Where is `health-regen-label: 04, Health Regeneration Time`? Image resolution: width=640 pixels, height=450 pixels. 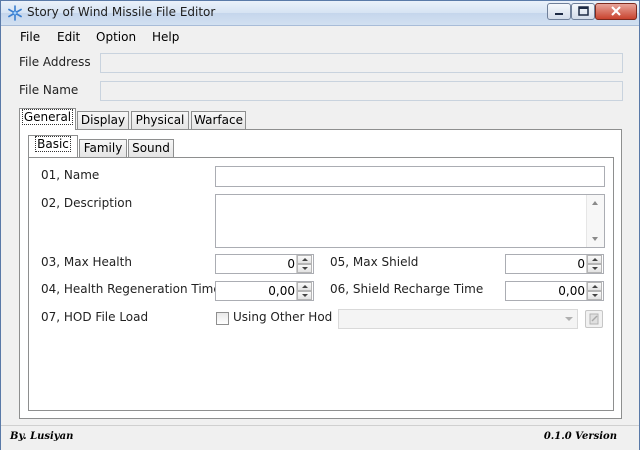 health-regen-label: 04, Health Regeneration Time is located at coordinates (131, 289).